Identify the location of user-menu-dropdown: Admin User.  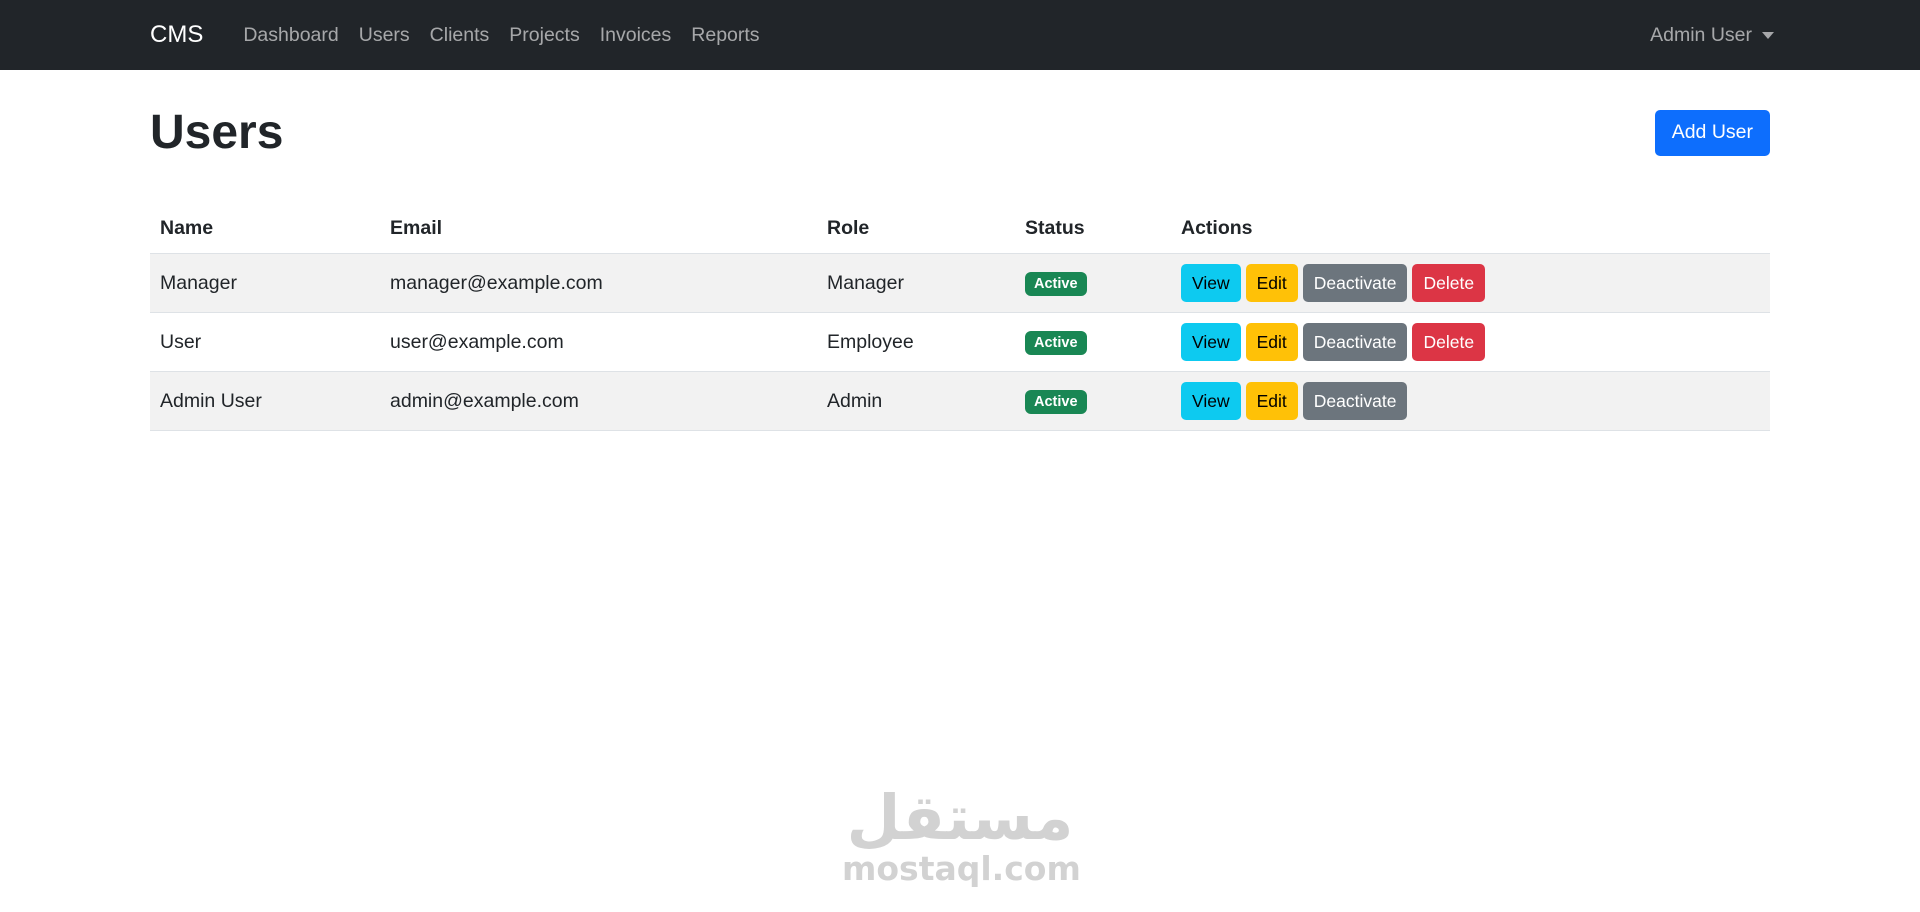
(1712, 35).